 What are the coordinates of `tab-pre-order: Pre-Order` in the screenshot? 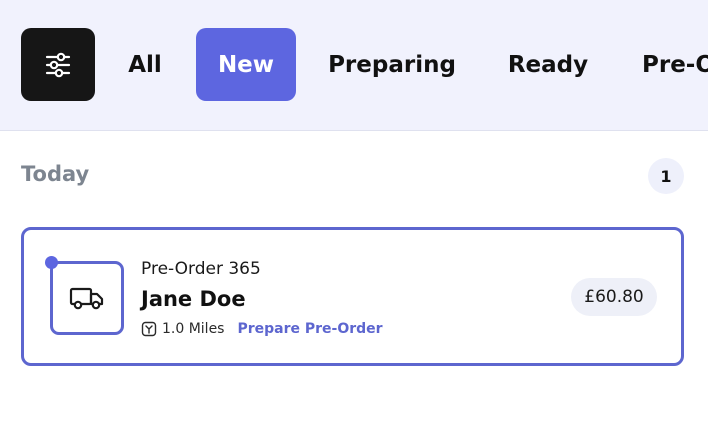 It's located at (675, 64).